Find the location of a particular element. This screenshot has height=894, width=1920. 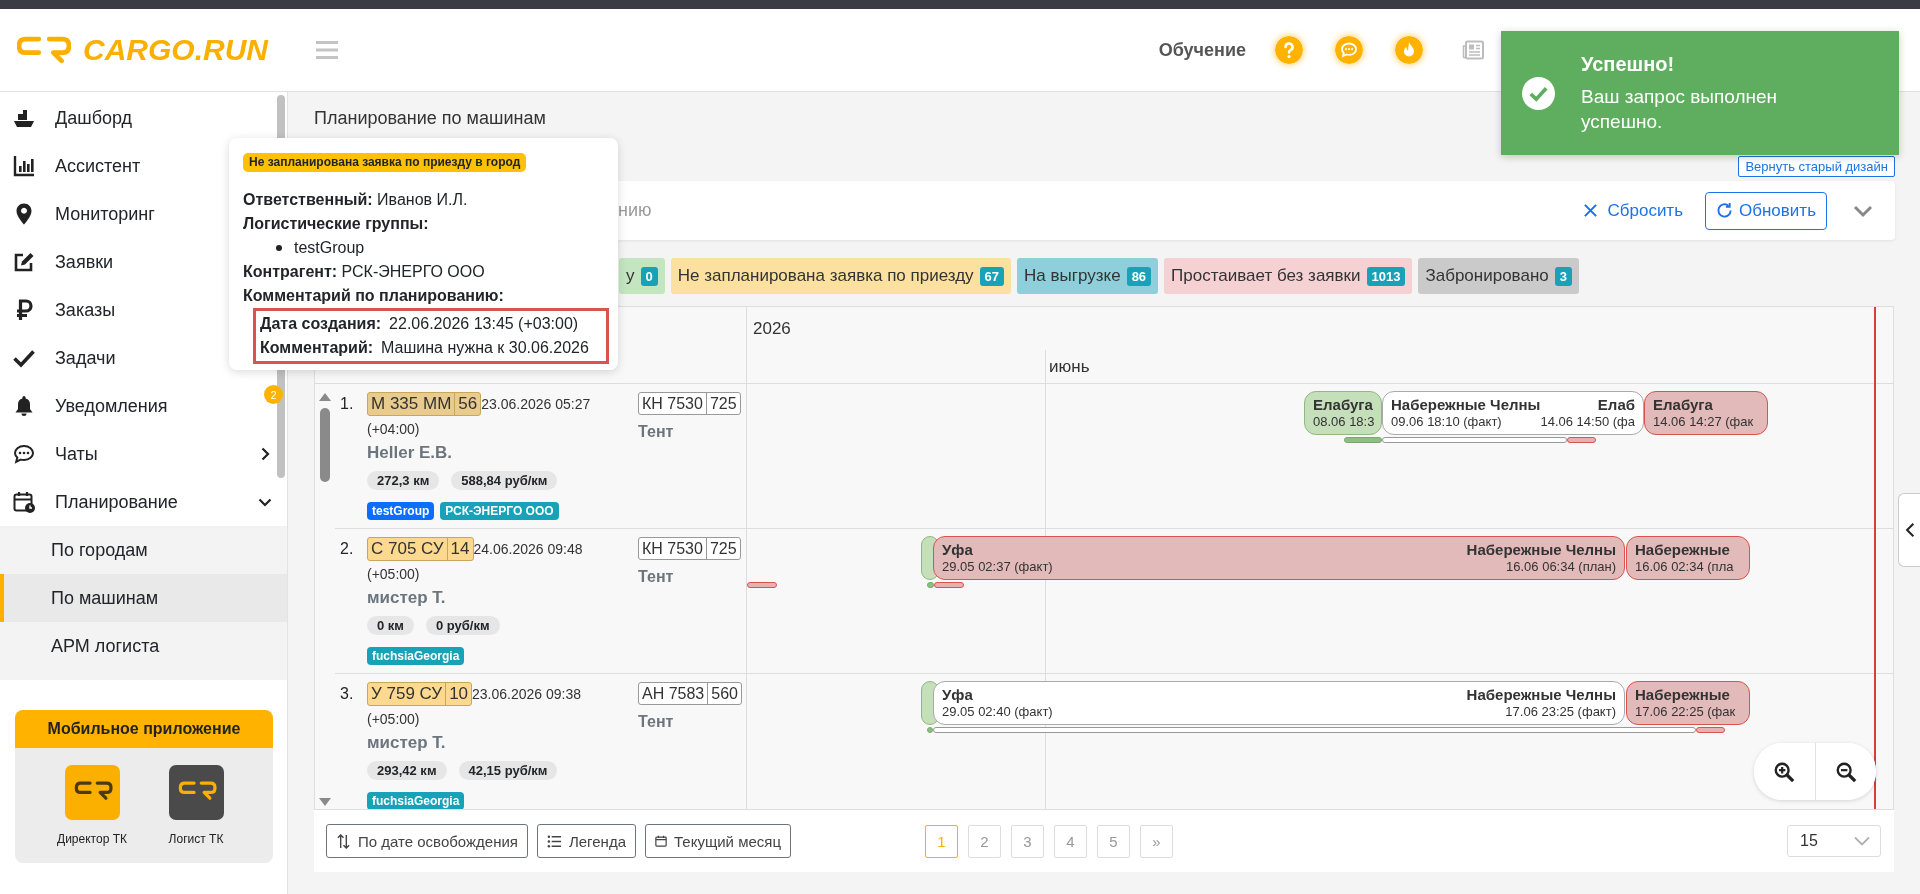

driver-name: Heller E.B. is located at coordinates (410, 453).